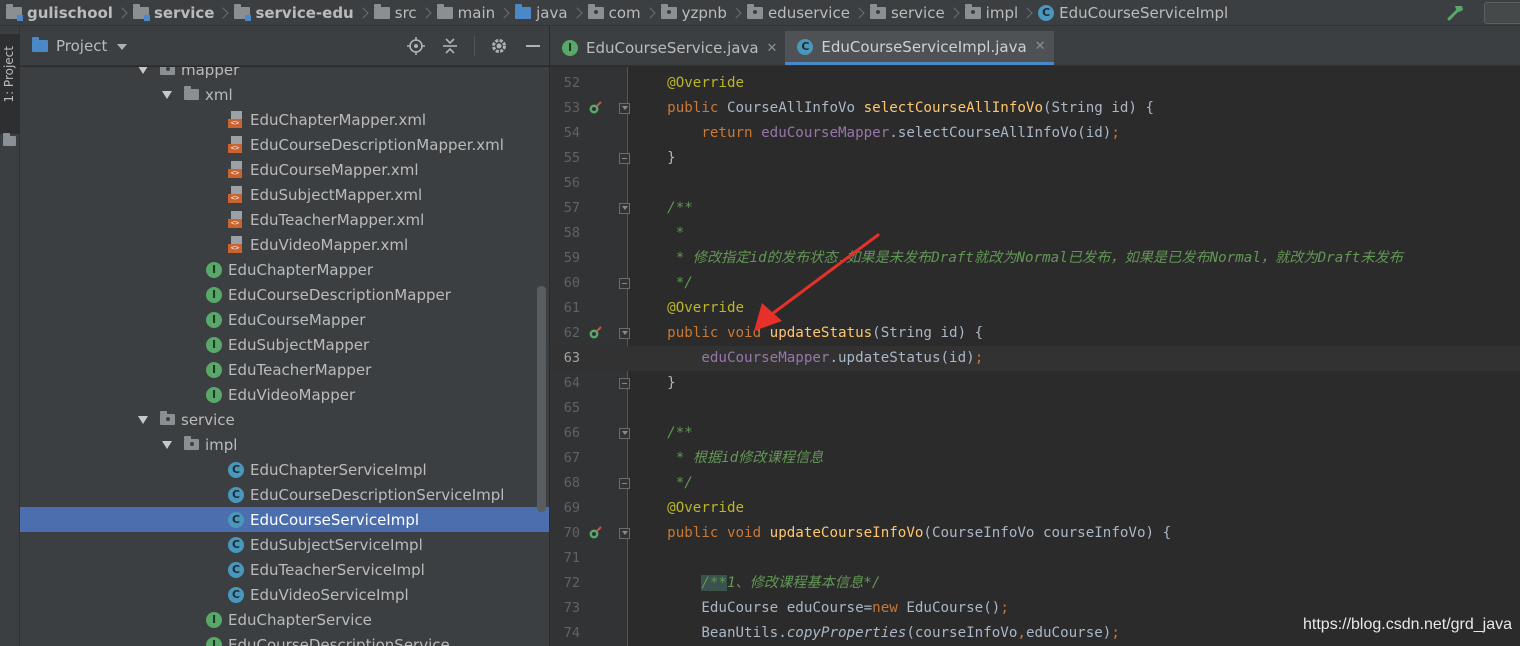 This screenshot has width=1520, height=646. What do you see at coordinates (122, 46) in the screenshot?
I see `chevron-down-icon` at bounding box center [122, 46].